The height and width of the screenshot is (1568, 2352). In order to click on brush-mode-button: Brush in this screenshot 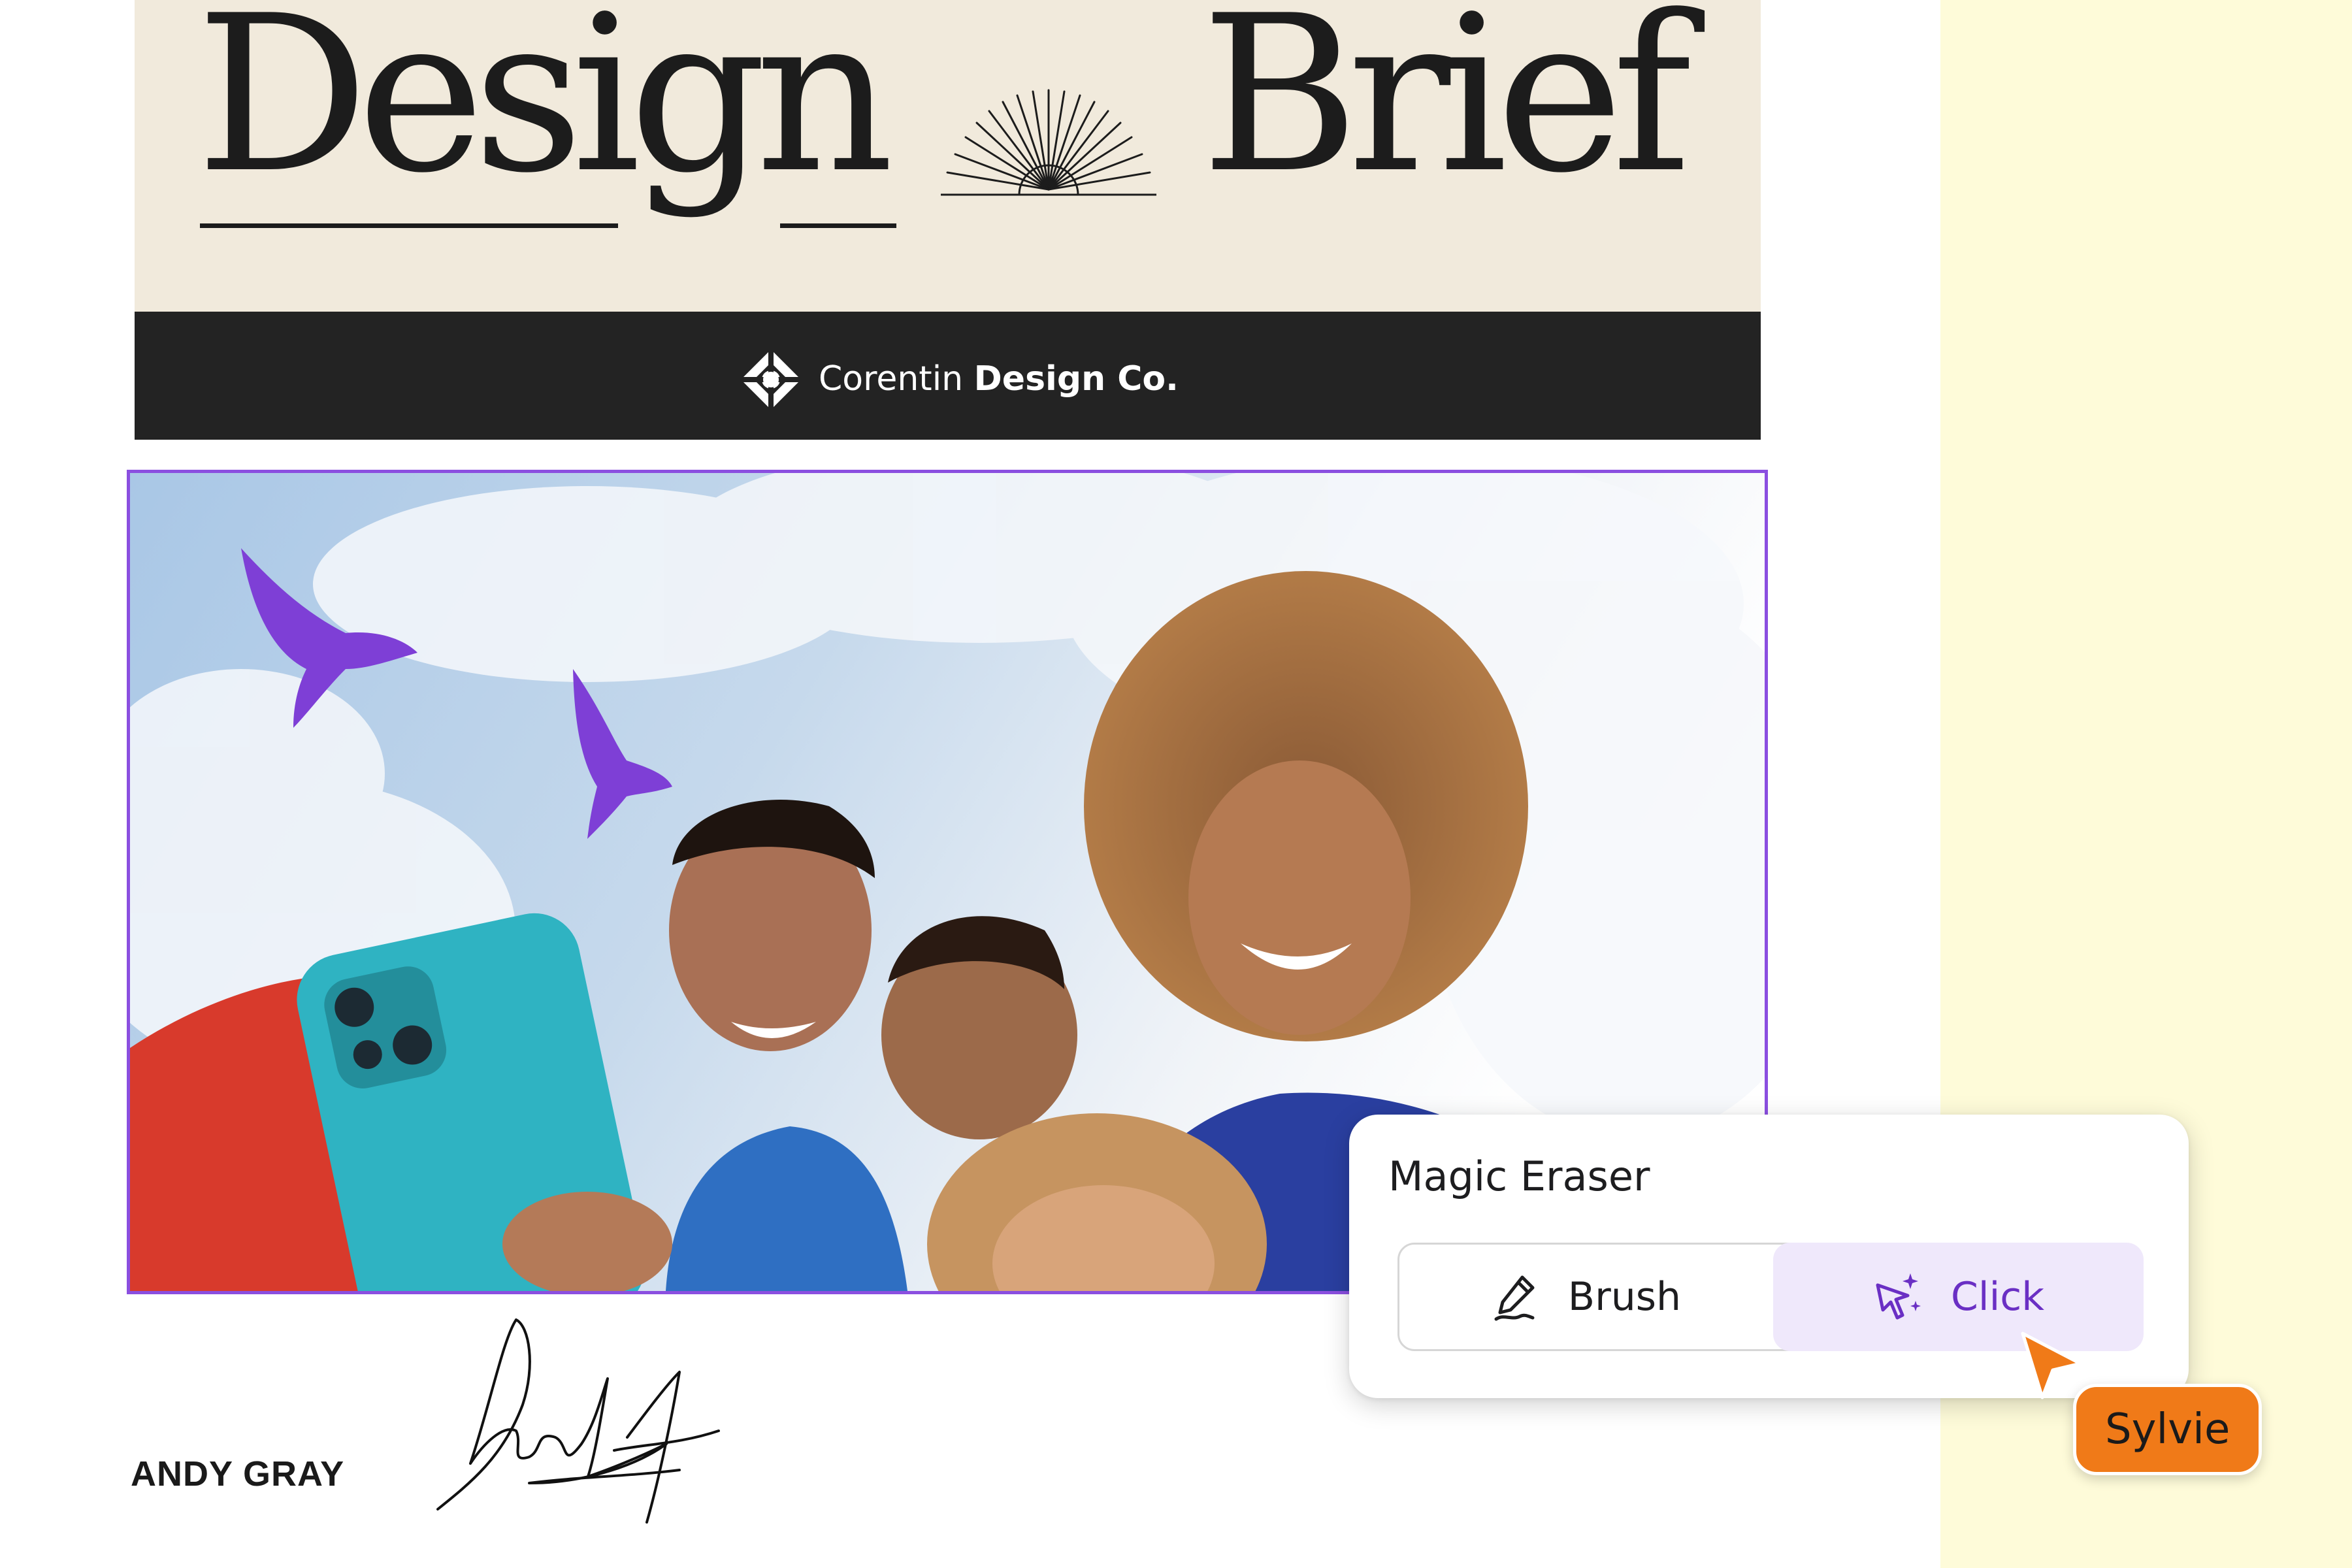, I will do `click(1585, 1297)`.